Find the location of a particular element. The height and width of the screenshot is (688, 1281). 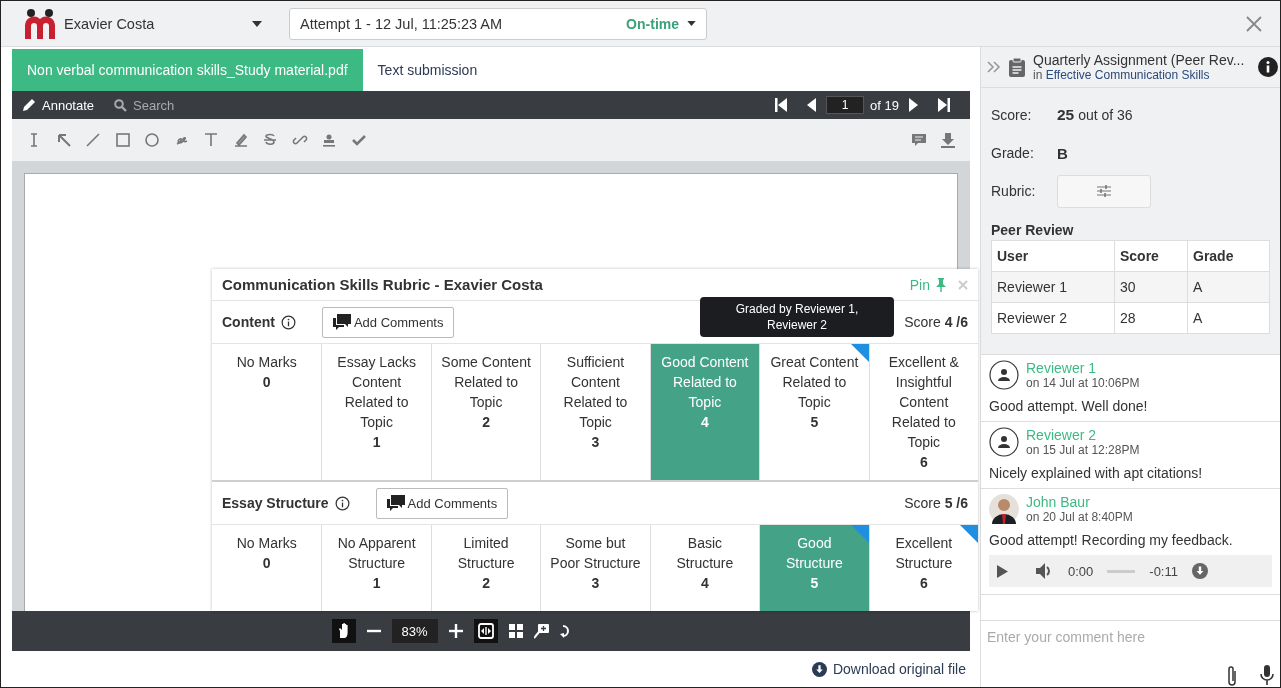

rubric-level: Sufficient Content Related to Topic 3 is located at coordinates (595, 412).